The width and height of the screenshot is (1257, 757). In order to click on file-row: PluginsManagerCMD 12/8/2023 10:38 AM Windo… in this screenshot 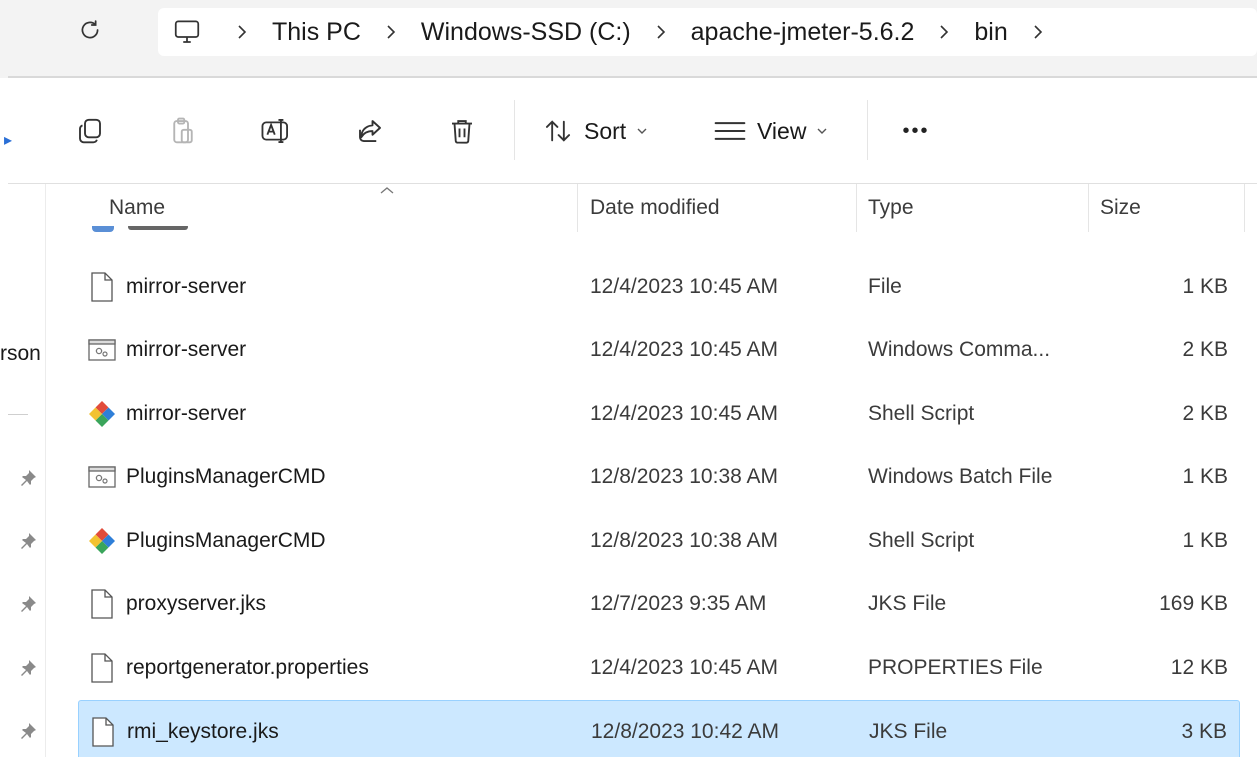, I will do `click(659, 478)`.